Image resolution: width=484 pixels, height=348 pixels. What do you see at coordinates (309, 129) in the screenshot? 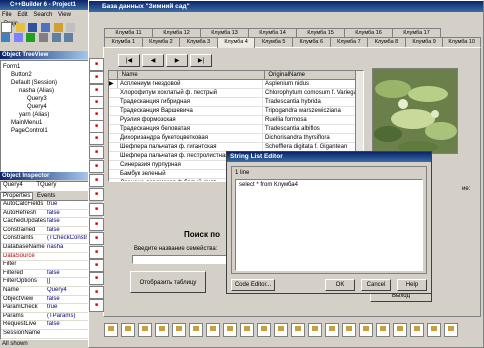
I see `cell-original-name: Tradescantia albiflos` at bounding box center [309, 129].